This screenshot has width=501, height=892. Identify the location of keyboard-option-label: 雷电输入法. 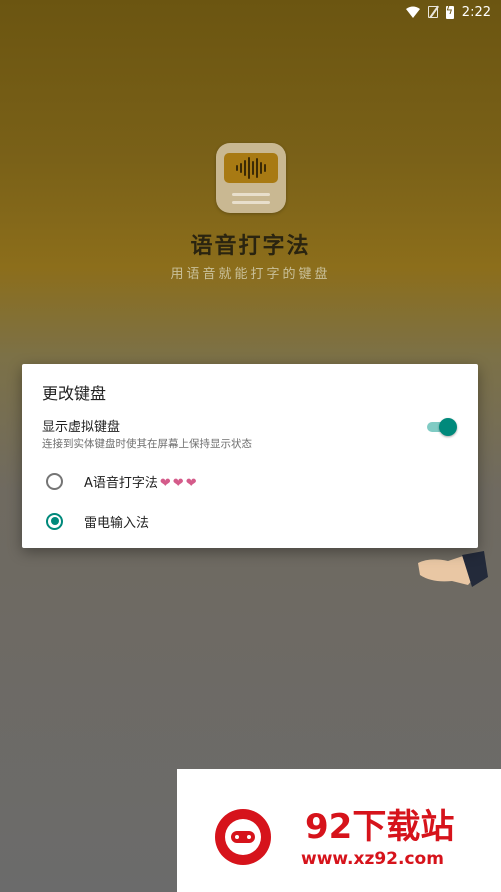
(117, 523).